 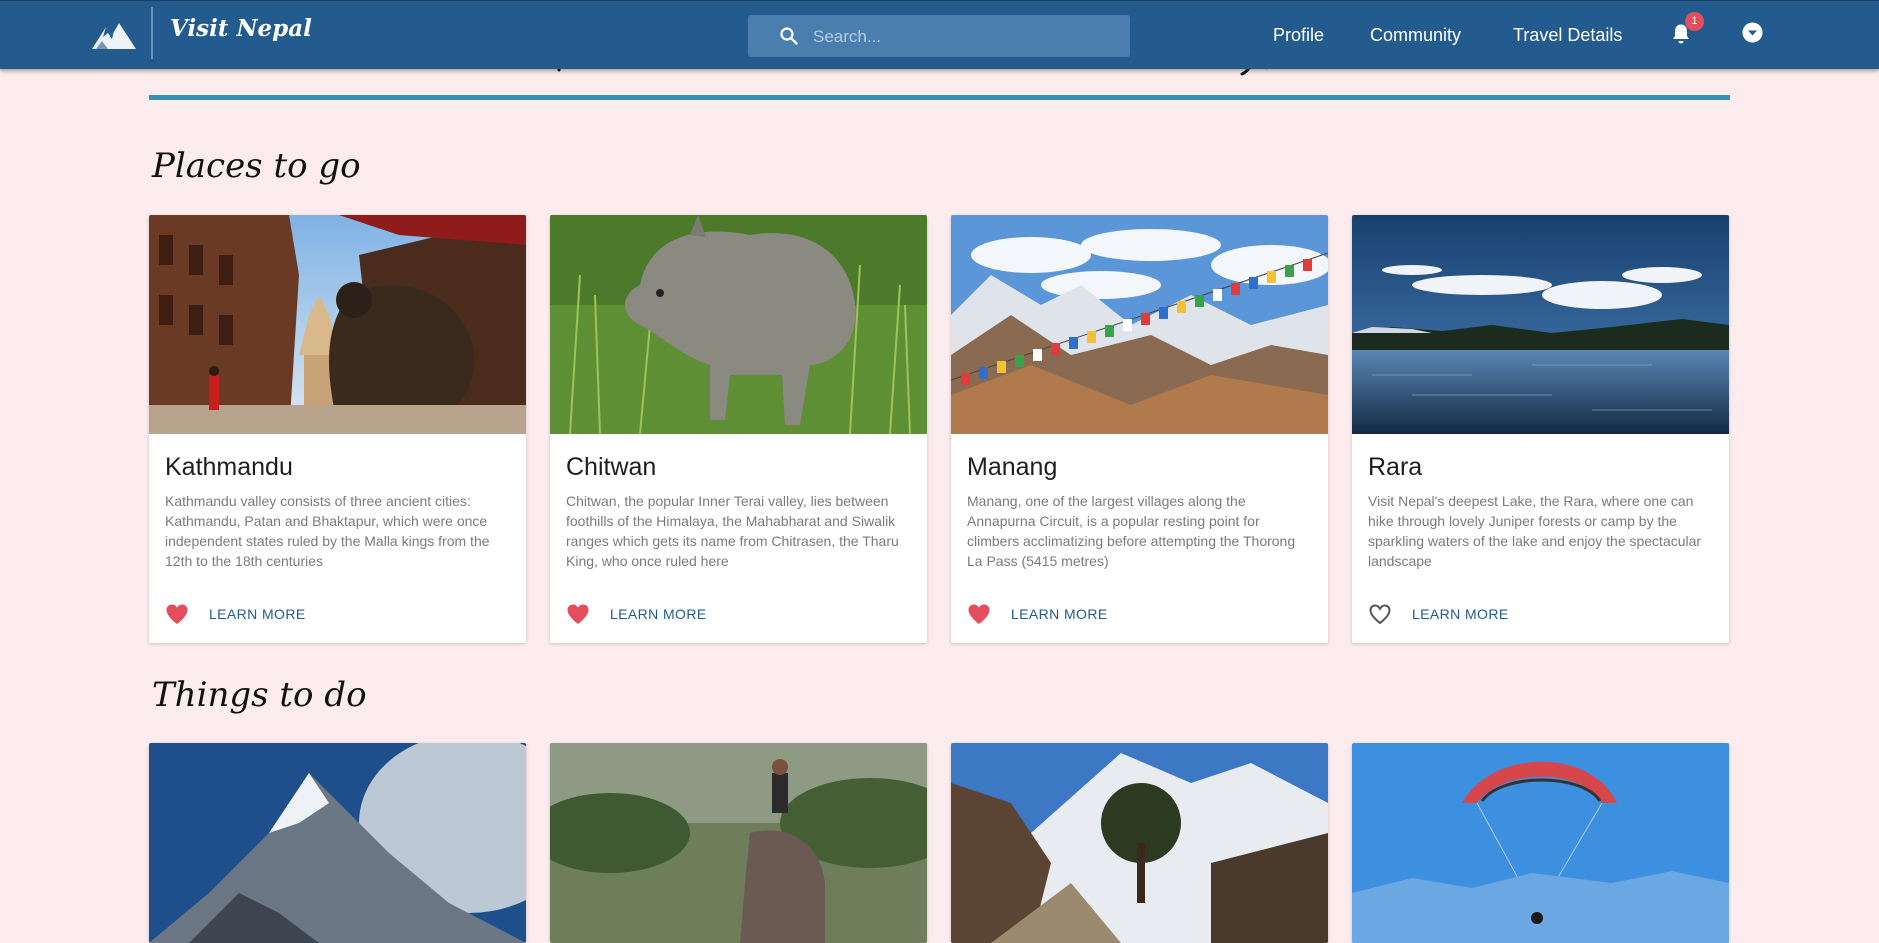 What do you see at coordinates (939, 97) in the screenshot?
I see `section-divider` at bounding box center [939, 97].